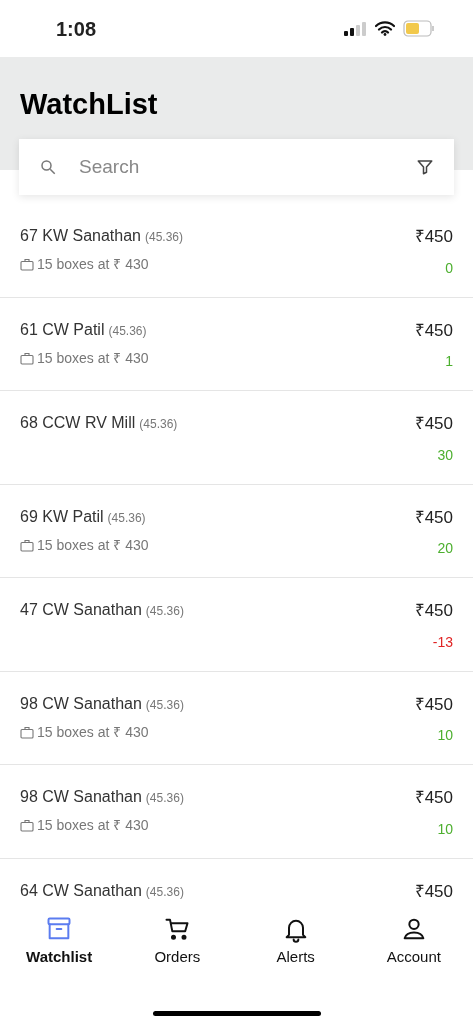  I want to click on battery-icon, so click(419, 28).